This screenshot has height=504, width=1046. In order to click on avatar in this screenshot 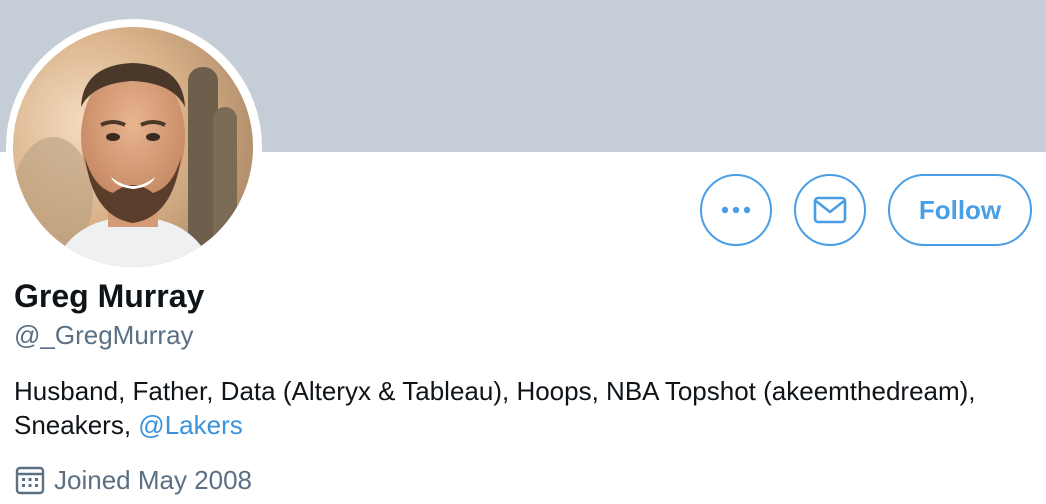, I will do `click(133, 147)`.